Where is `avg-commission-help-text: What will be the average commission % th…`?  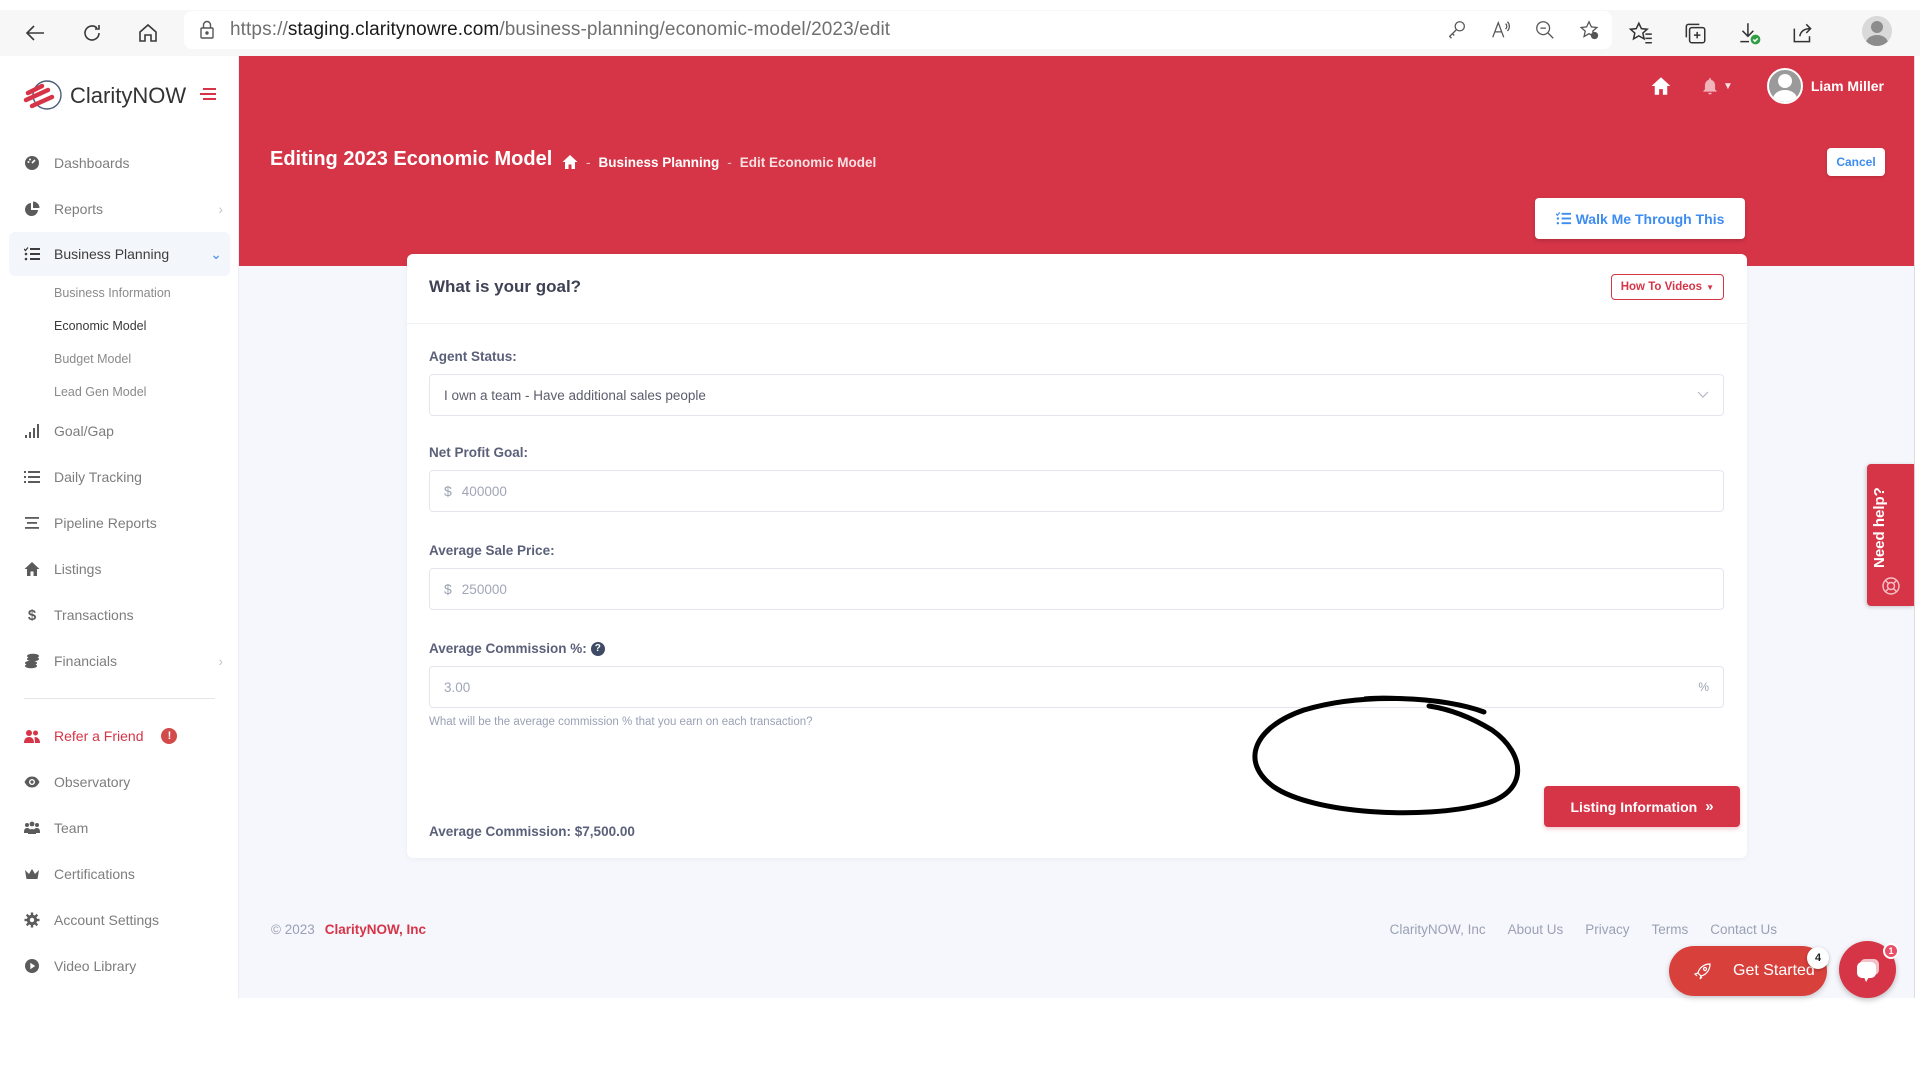 avg-commission-help-text: What will be the average commission % th… is located at coordinates (621, 722).